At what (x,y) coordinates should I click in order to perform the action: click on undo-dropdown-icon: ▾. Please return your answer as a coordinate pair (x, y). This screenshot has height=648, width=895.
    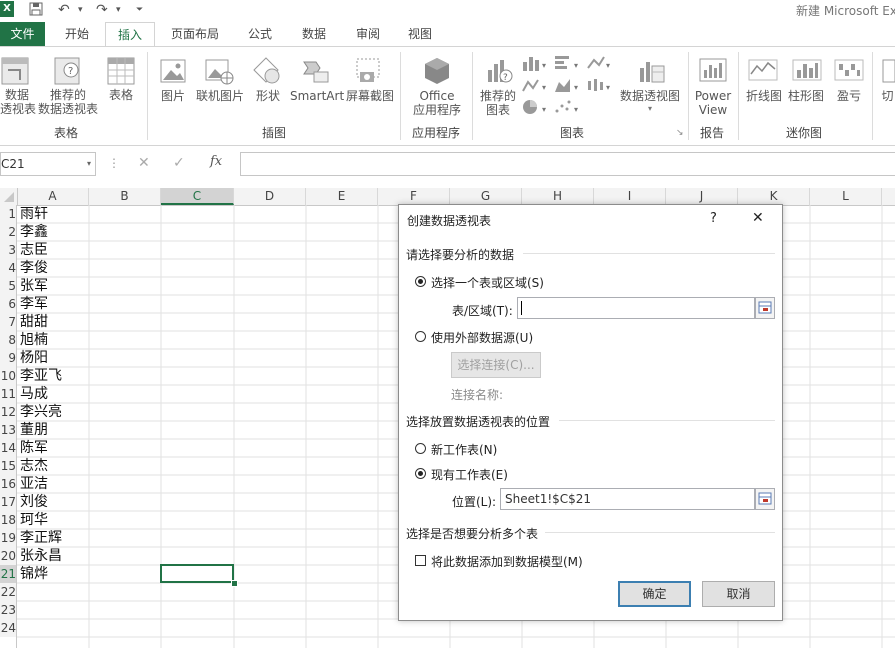
    Looking at the image, I should click on (80, 10).